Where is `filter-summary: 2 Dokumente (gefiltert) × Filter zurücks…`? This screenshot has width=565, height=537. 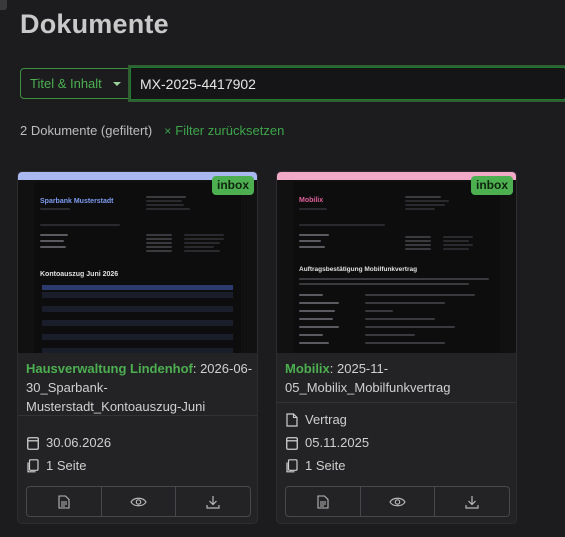 filter-summary: 2 Dokumente (gefiltert) × Filter zurücks… is located at coordinates (152, 130).